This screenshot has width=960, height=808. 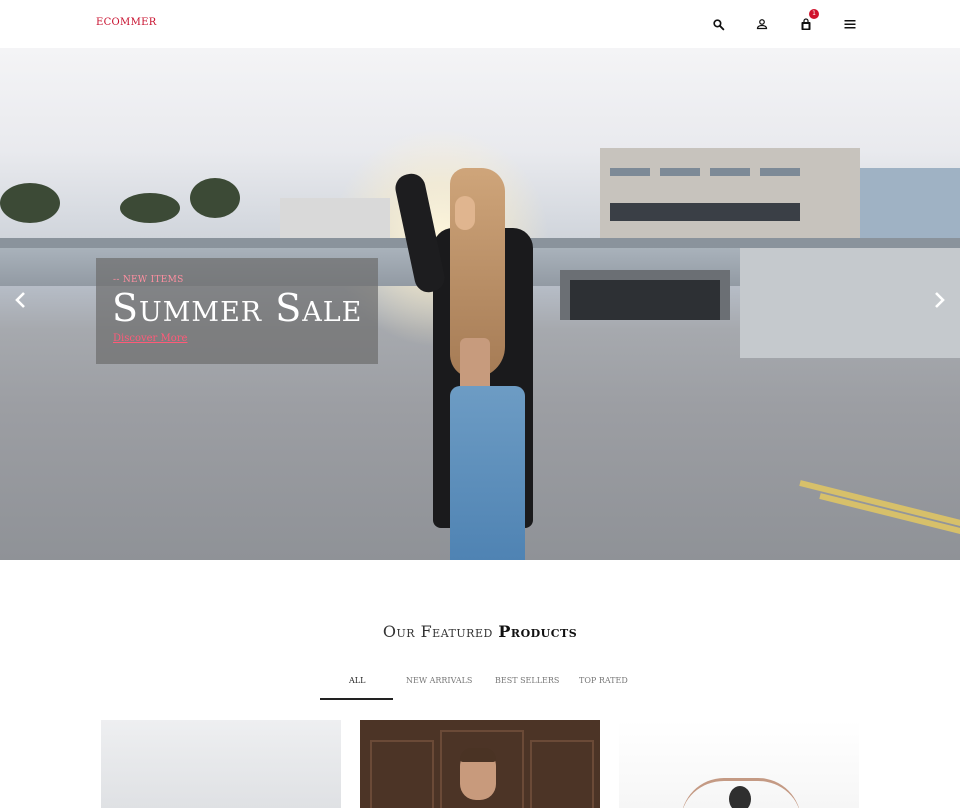 I want to click on section-title-light: Our Featured, so click(x=440, y=631).